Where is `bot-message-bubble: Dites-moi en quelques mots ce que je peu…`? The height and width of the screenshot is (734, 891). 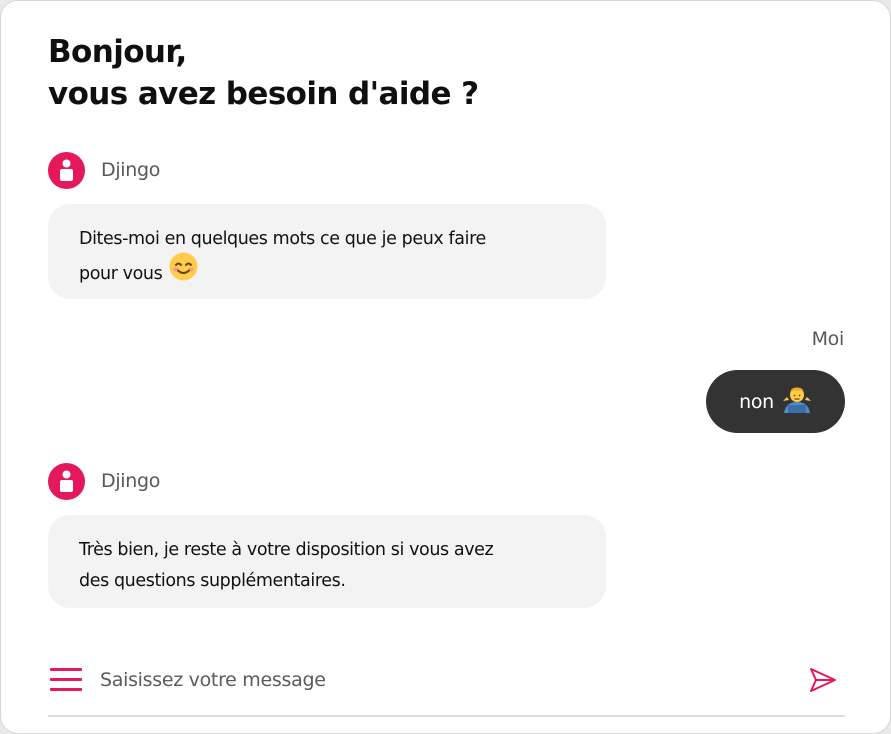 bot-message-bubble: Dites-moi en quelques mots ce que je peu… is located at coordinates (327, 251).